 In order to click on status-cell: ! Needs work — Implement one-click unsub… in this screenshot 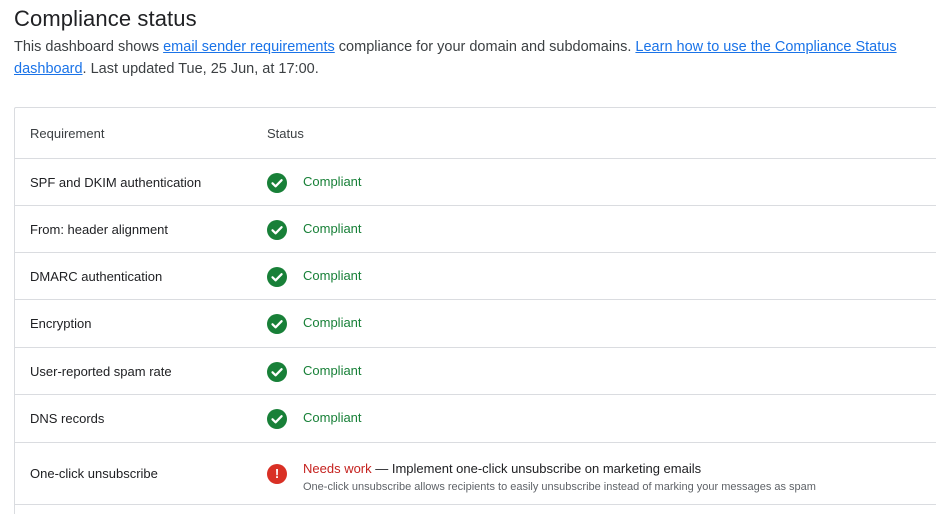, I will do `click(541, 477)`.